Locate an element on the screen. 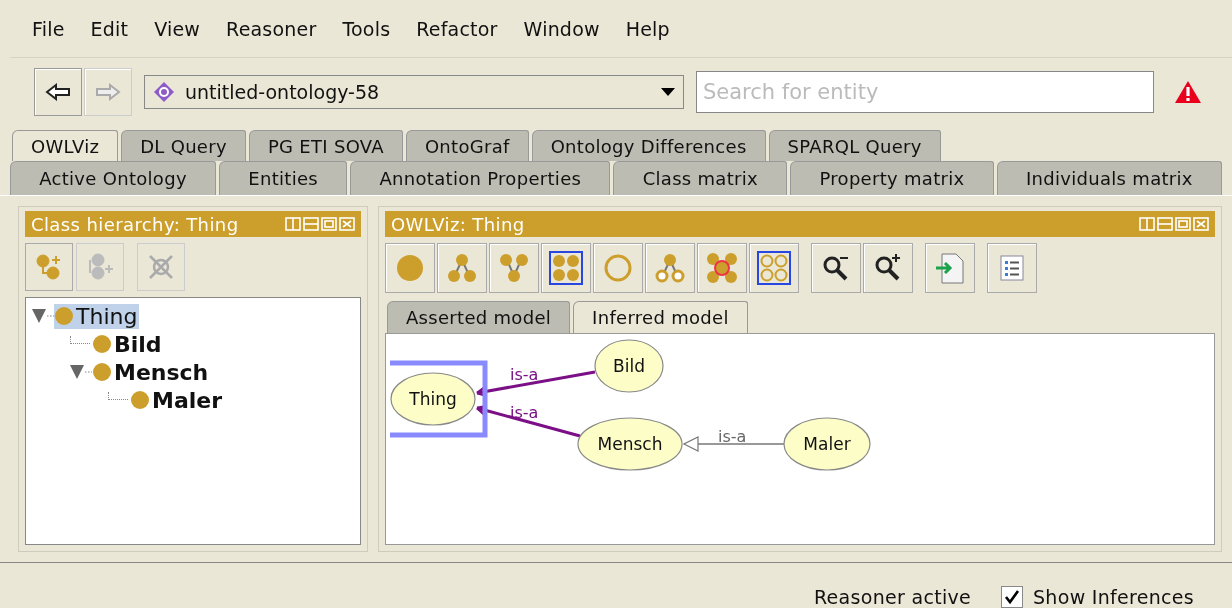 The image size is (1232, 608). search-field: Search for entity is located at coordinates (925, 92).